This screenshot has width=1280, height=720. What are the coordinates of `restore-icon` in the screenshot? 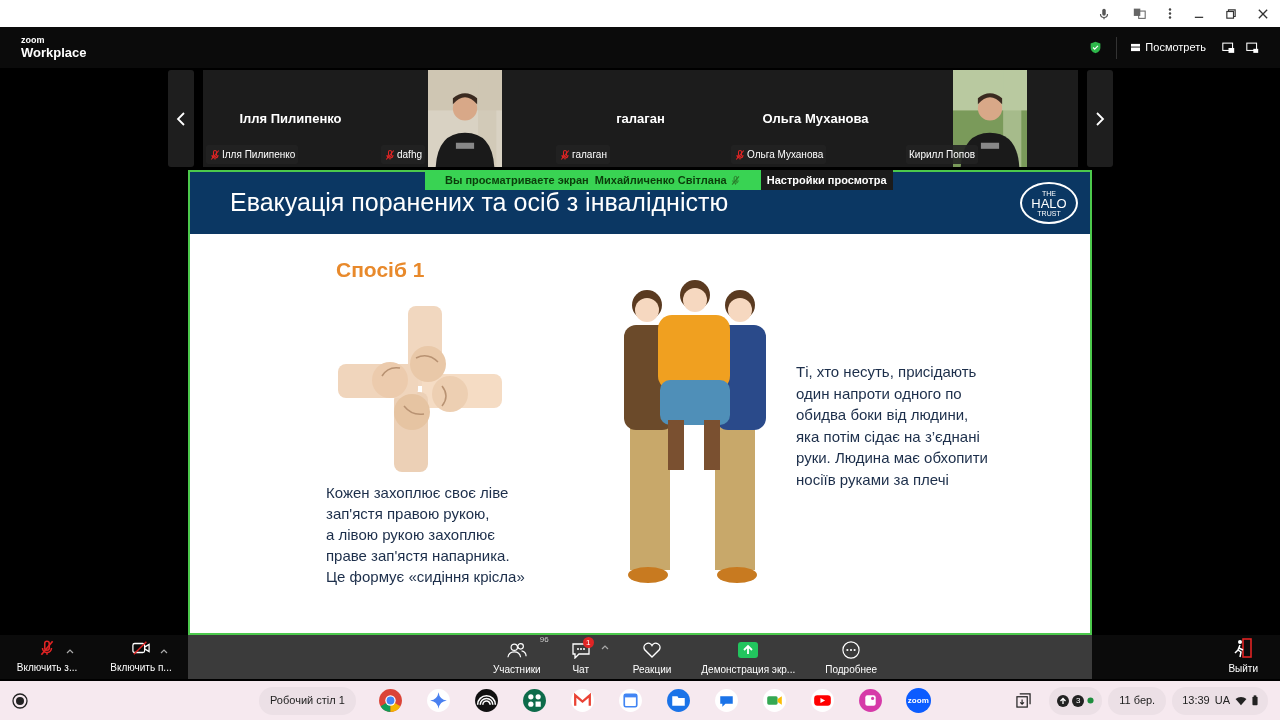 It's located at (1231, 13).